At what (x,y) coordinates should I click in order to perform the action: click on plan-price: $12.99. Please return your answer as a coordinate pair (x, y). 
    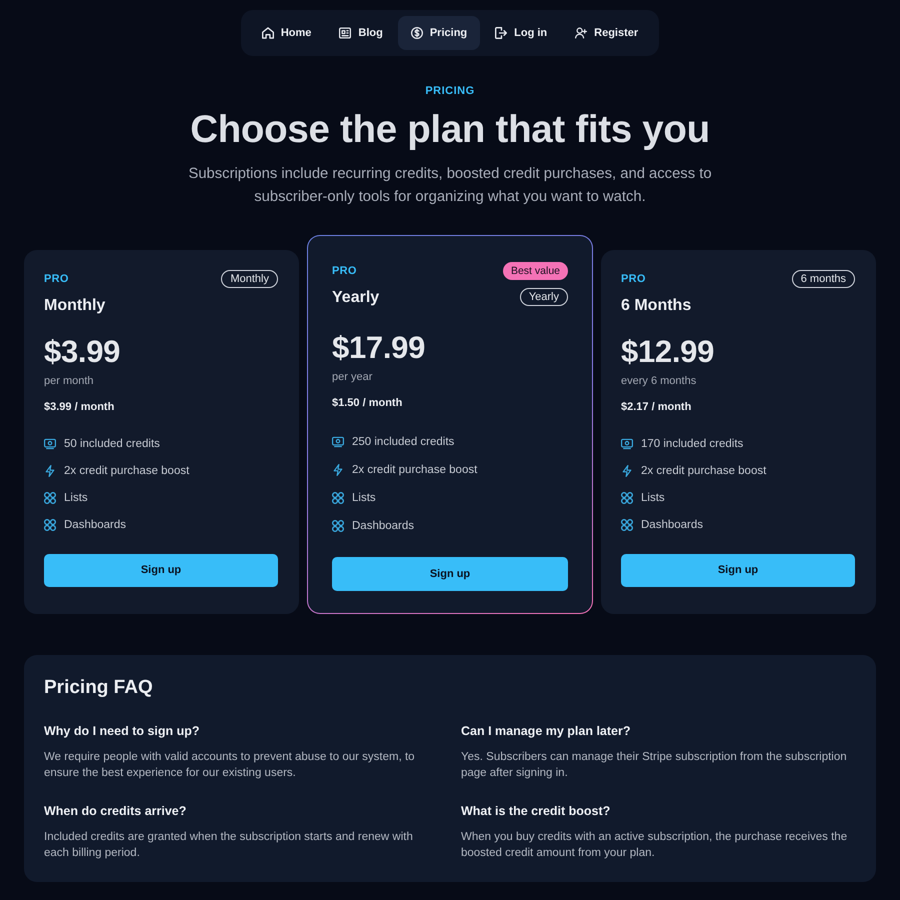
    Looking at the image, I should click on (668, 352).